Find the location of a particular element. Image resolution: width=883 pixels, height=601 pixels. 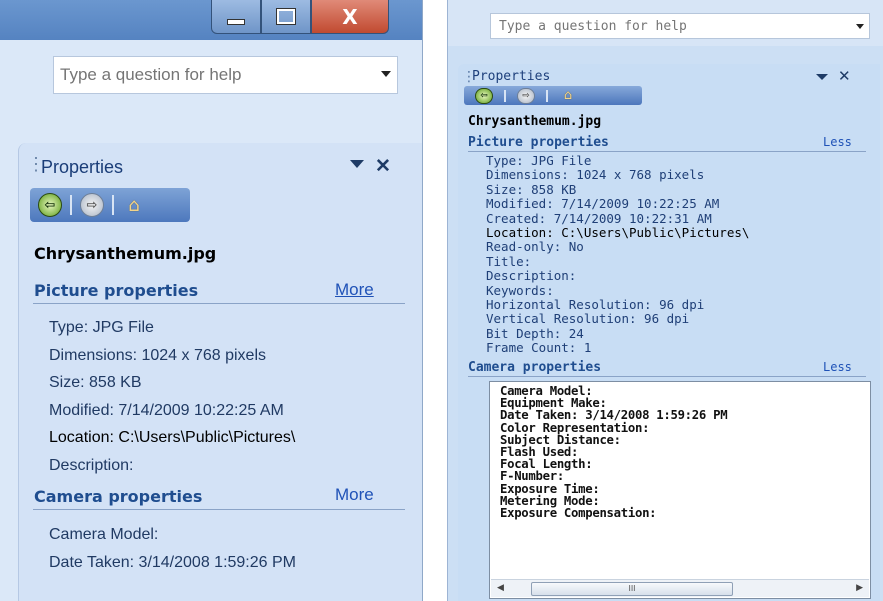

property-camera-model: Camera Model: is located at coordinates (104, 534).